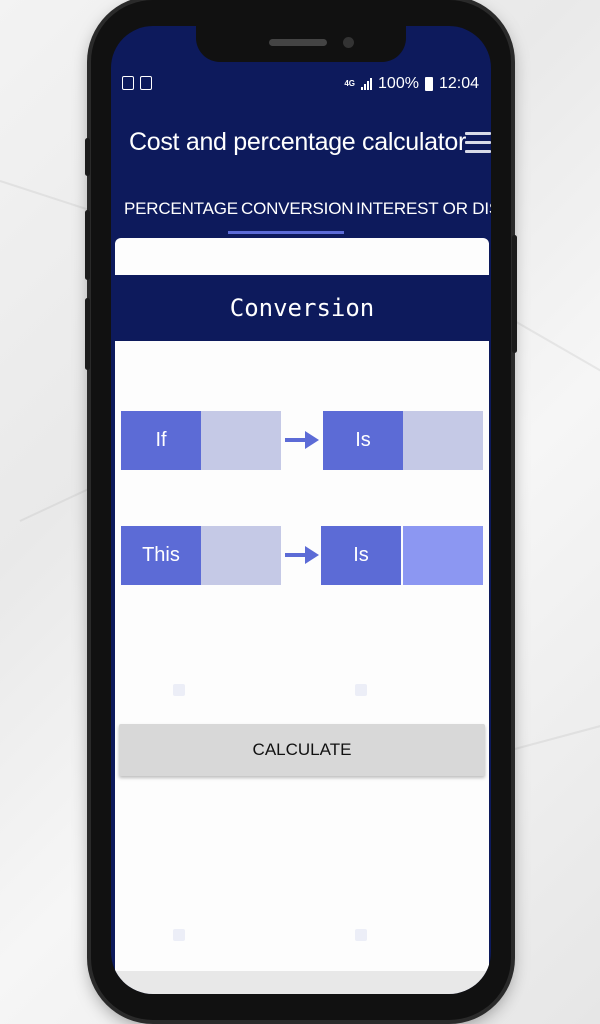  I want to click on image-notification-icon, so click(128, 83).